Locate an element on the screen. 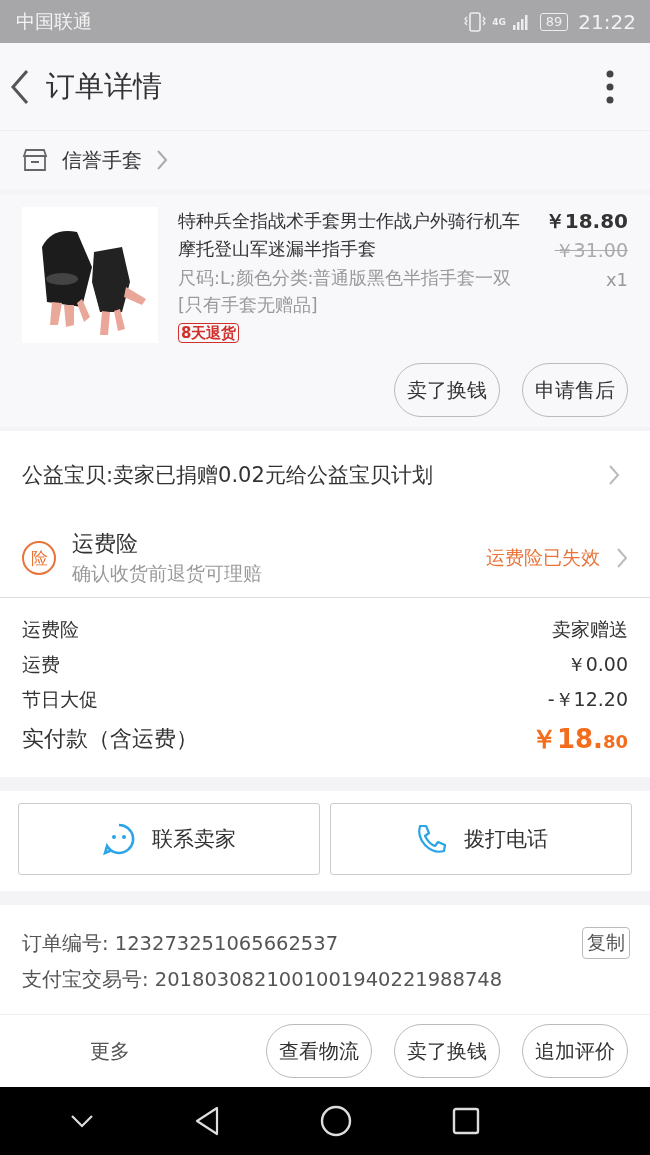 The height and width of the screenshot is (1155, 650). square-icon is located at coordinates (466, 1121).